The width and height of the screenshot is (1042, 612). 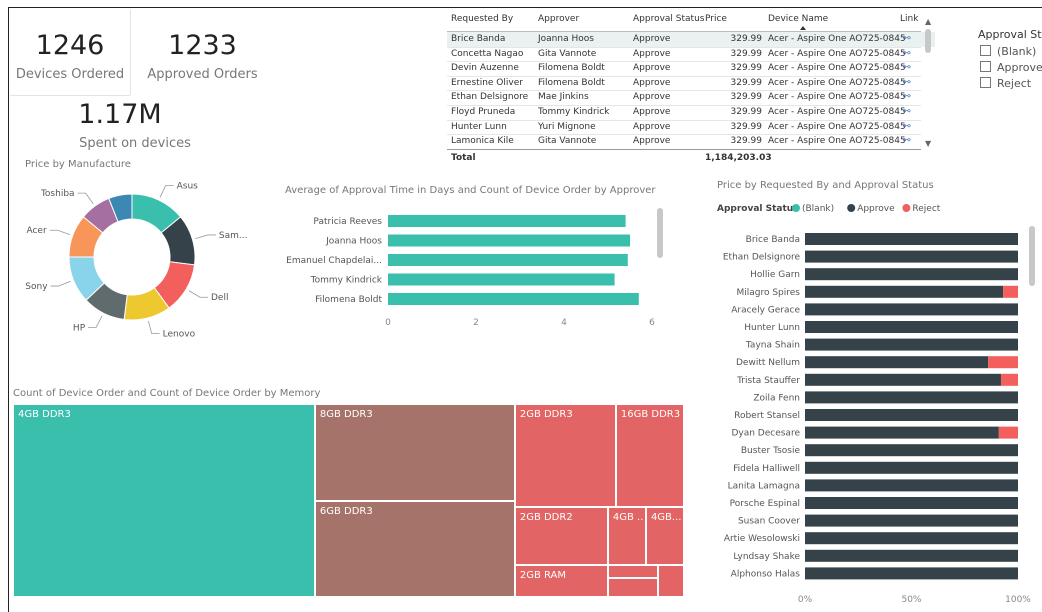 I want to click on table-scrollbar, so click(x=928, y=41).